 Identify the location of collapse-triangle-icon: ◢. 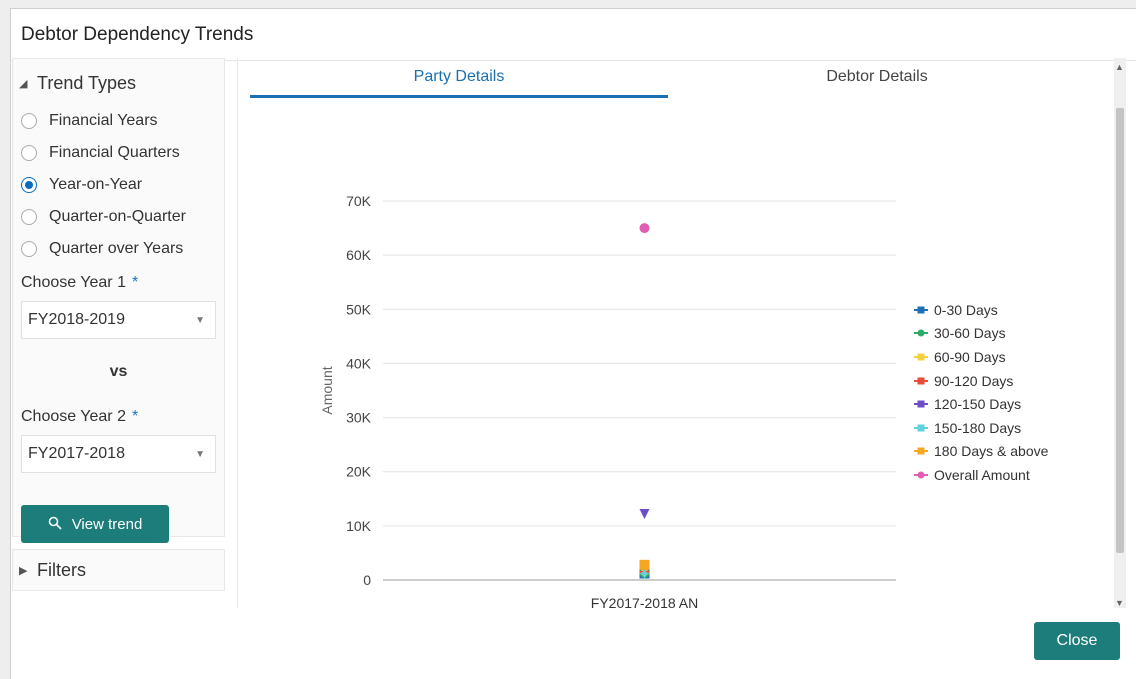
(25, 83).